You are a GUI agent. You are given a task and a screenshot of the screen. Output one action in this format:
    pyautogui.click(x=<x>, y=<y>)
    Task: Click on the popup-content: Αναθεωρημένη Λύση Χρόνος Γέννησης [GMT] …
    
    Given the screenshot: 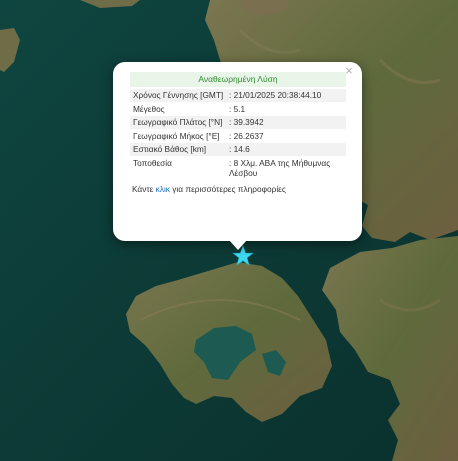 What is the action you would take?
    pyautogui.click(x=238, y=133)
    